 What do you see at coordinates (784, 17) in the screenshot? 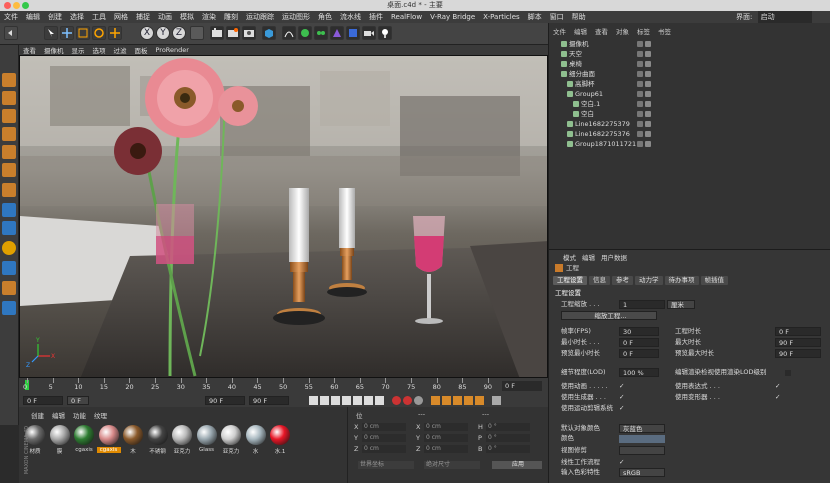
I see `layout-value: 启动` at bounding box center [784, 17].